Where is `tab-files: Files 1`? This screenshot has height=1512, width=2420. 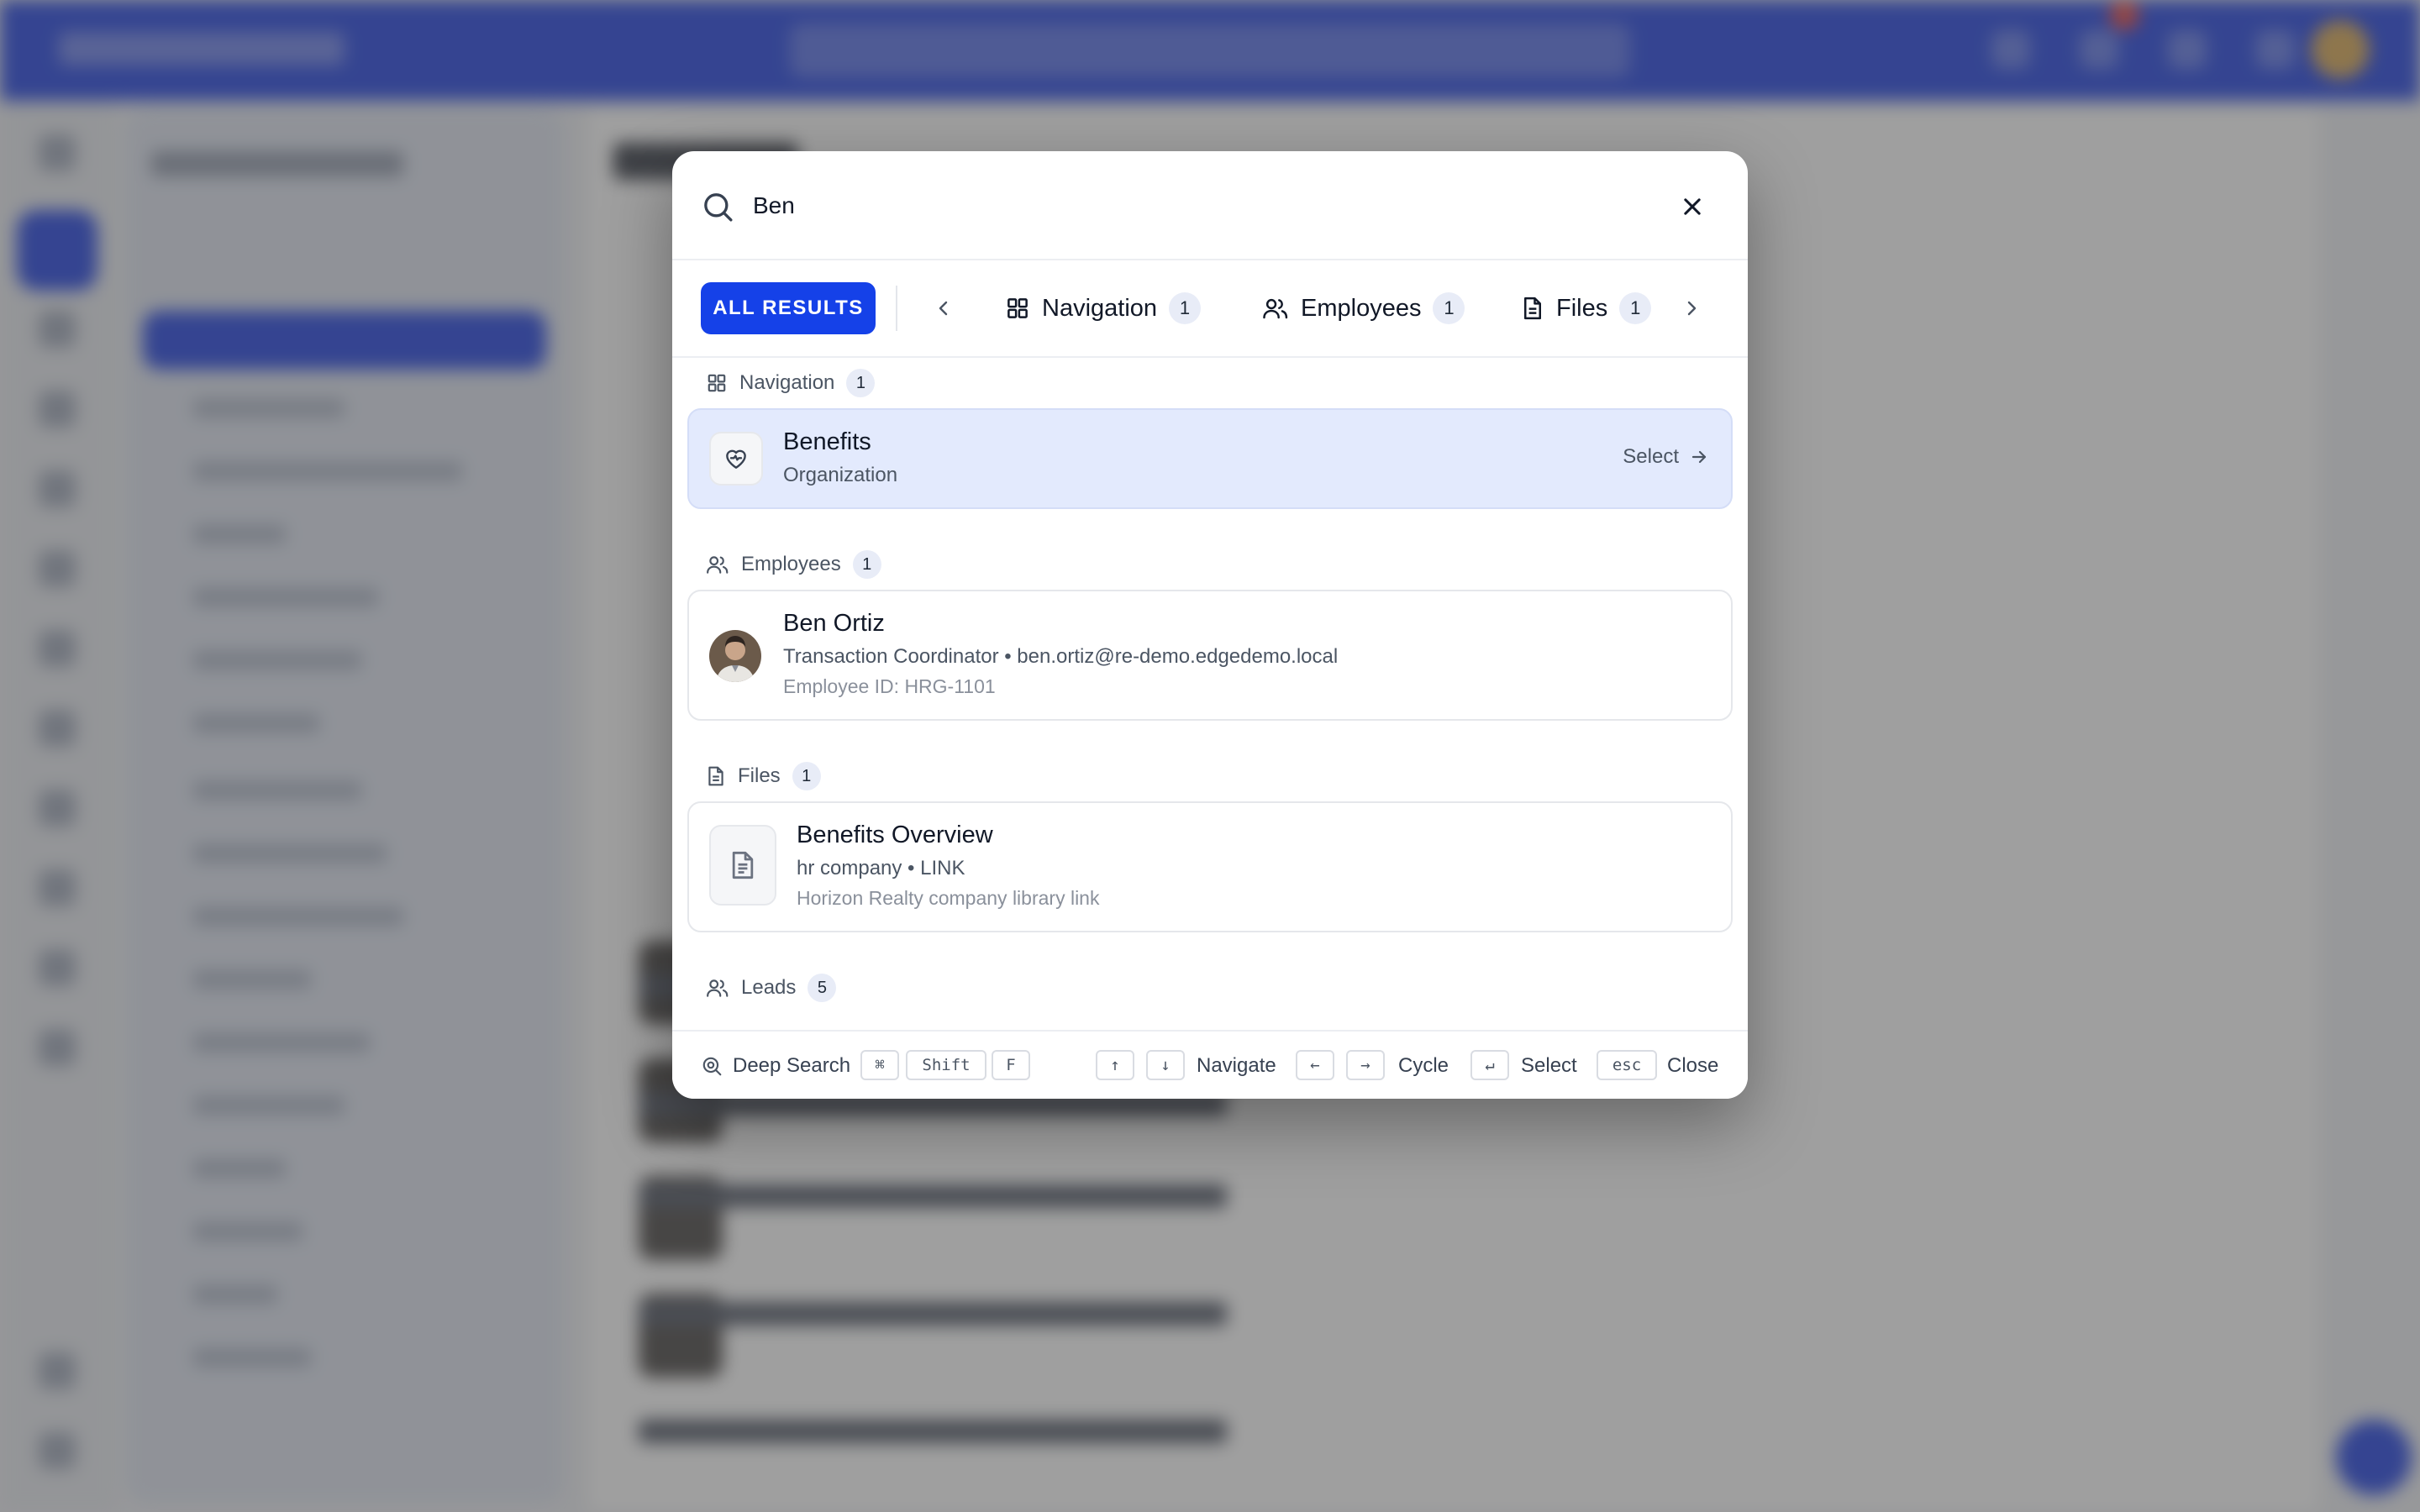
tab-files: Files 1 is located at coordinates (1587, 308).